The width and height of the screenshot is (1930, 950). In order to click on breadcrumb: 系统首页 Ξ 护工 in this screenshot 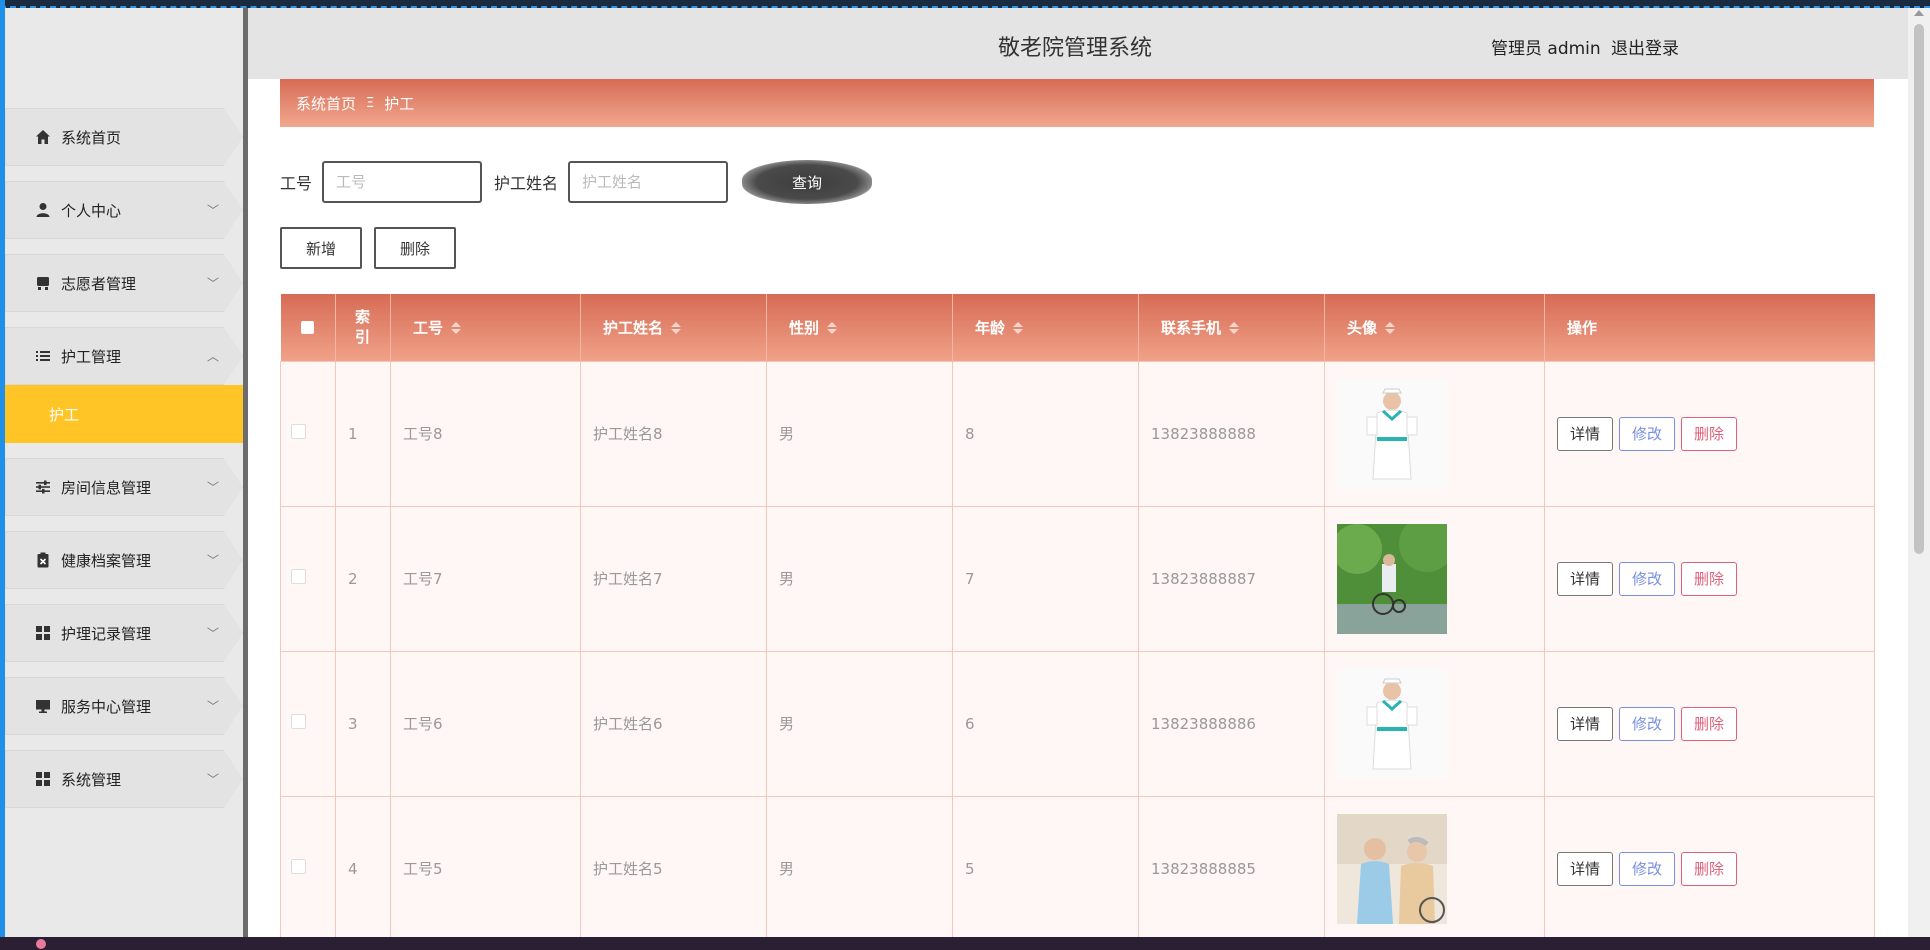, I will do `click(1077, 103)`.